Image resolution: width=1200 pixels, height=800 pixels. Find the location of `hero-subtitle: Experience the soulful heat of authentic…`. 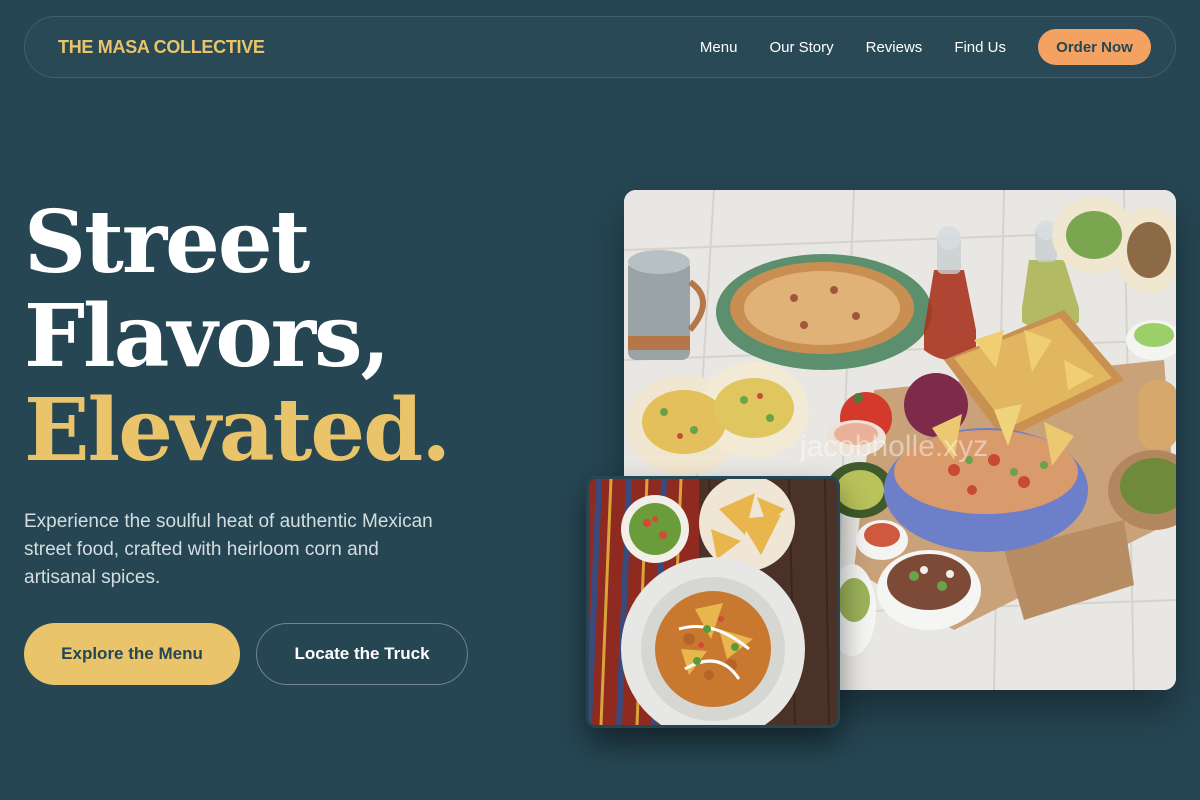

hero-subtitle: Experience the soulful heat of authentic… is located at coordinates (228, 549).